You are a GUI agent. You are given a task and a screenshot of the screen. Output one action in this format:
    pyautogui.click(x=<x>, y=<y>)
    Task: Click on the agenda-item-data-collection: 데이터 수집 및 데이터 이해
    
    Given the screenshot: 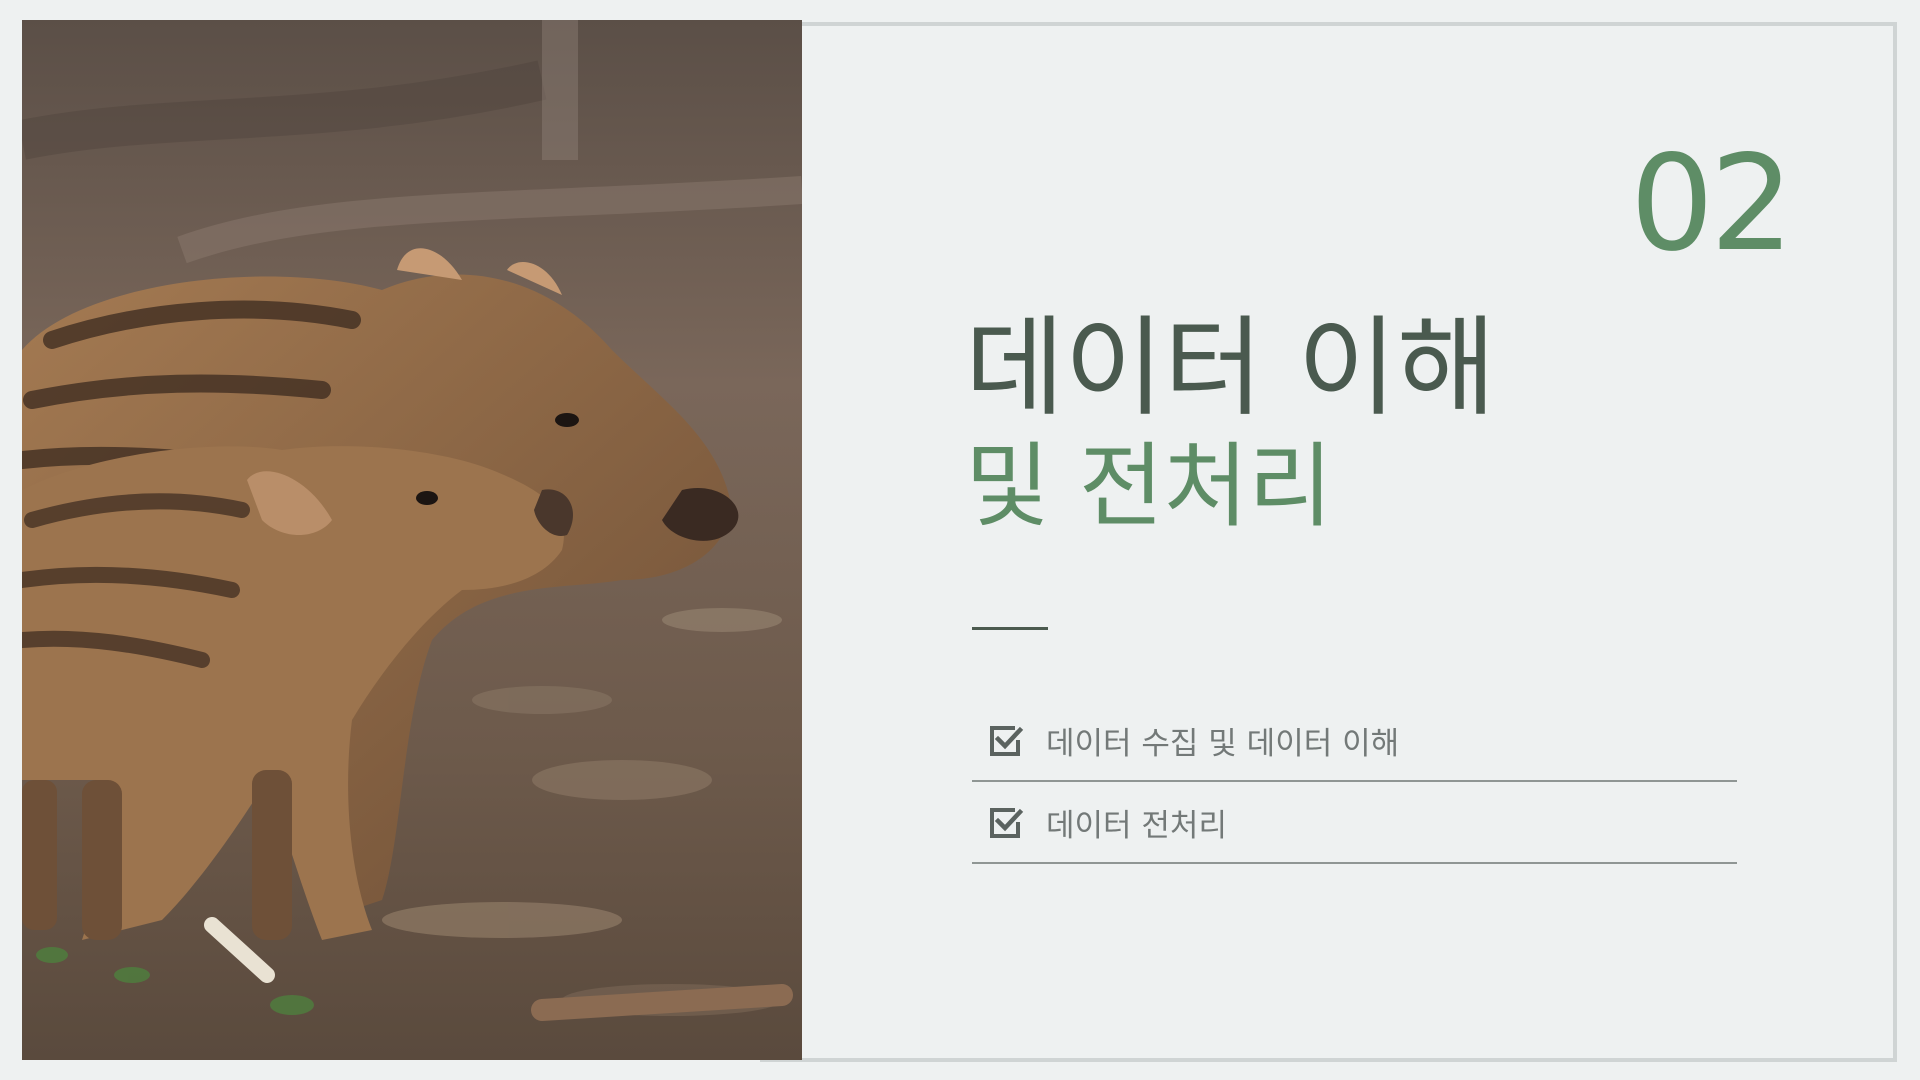 What is the action you would take?
    pyautogui.click(x=1354, y=741)
    